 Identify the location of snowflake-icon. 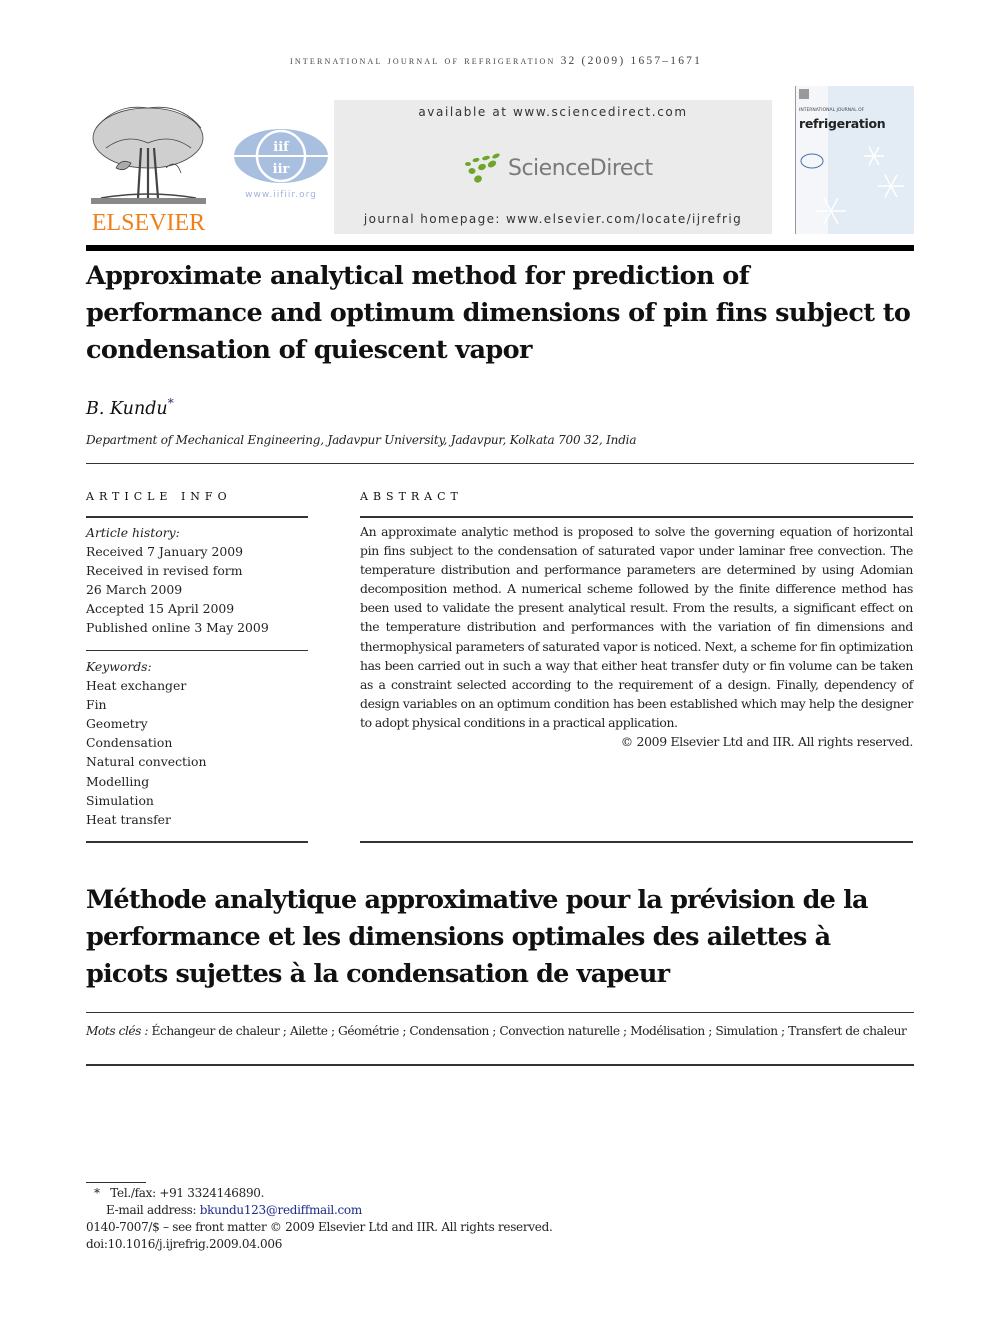
(851, 157).